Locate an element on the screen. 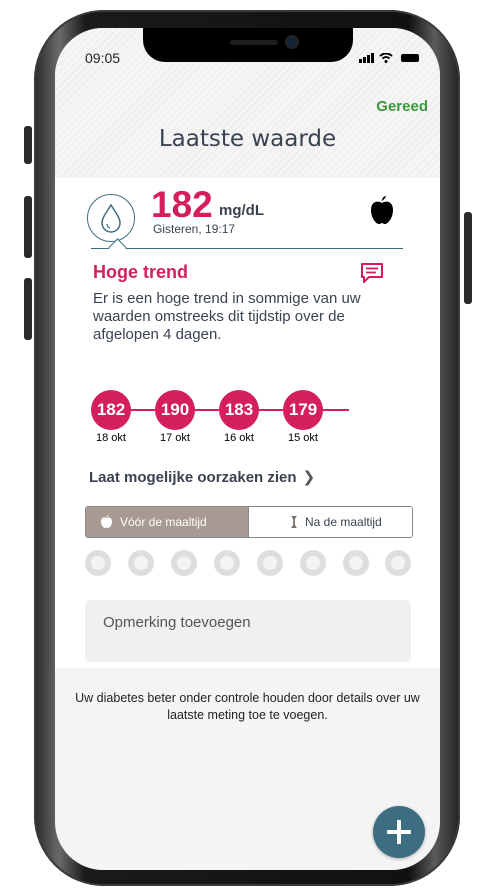 The image size is (481, 892). mute-switch is located at coordinates (28, 145).